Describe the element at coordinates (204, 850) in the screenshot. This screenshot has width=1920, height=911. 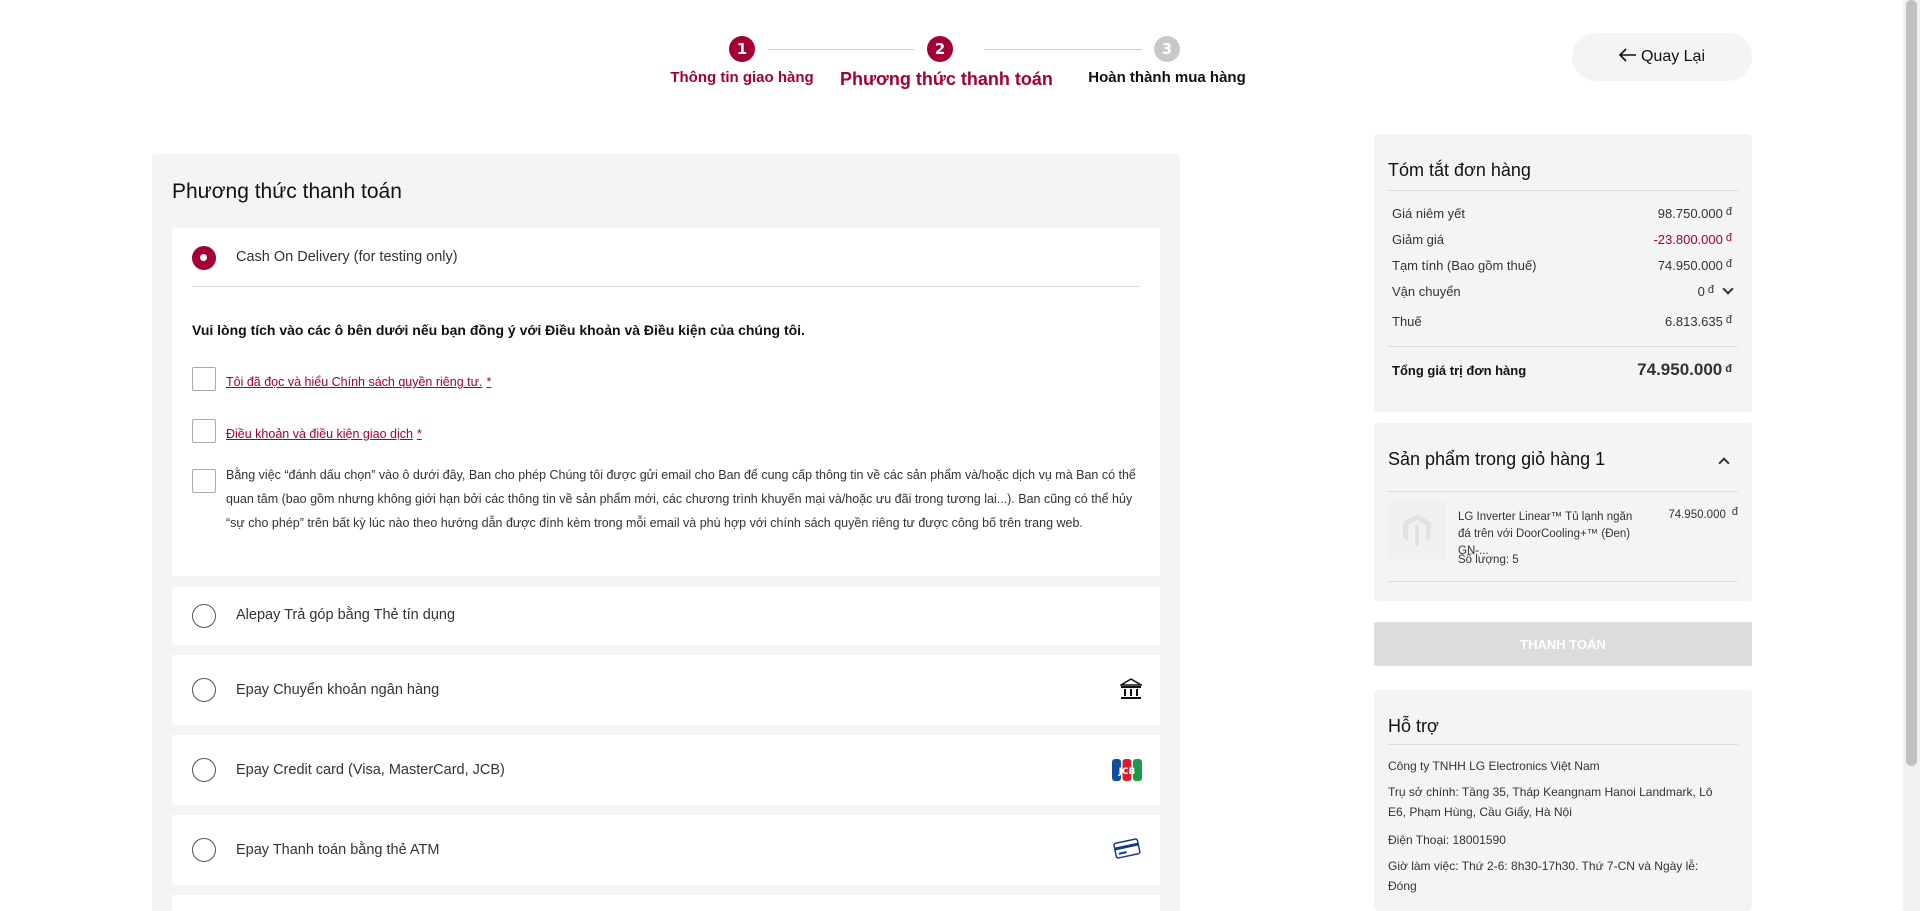
I see `epay-atm-radio` at that location.